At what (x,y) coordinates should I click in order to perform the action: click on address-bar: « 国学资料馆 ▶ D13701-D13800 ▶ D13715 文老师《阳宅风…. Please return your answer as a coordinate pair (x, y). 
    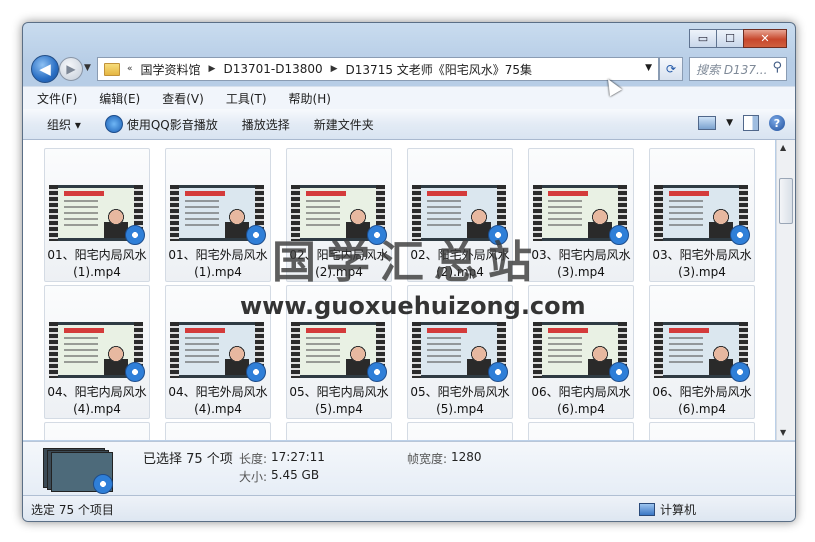
    Looking at the image, I should click on (378, 69).